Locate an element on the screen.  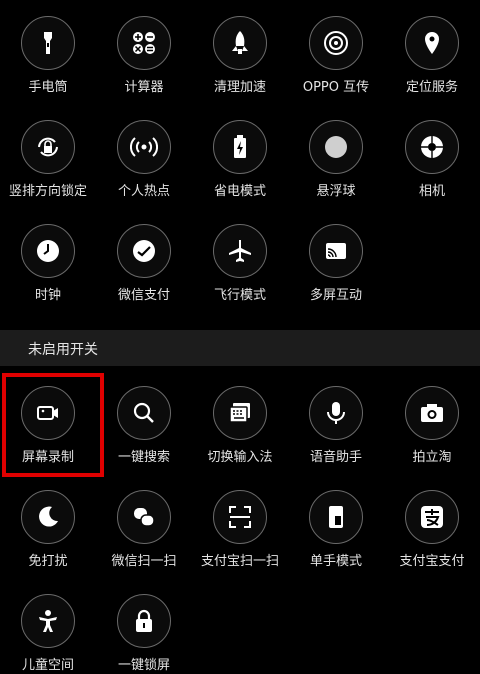
tile-wechat-pay: 微信支付 is located at coordinates (144, 264).